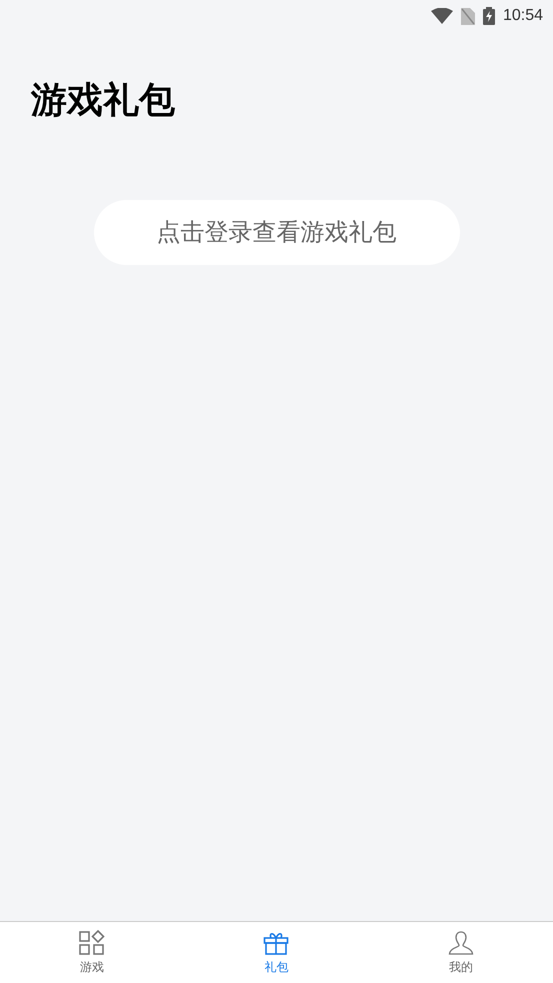  I want to click on battery-charging-icon, so click(488, 16).